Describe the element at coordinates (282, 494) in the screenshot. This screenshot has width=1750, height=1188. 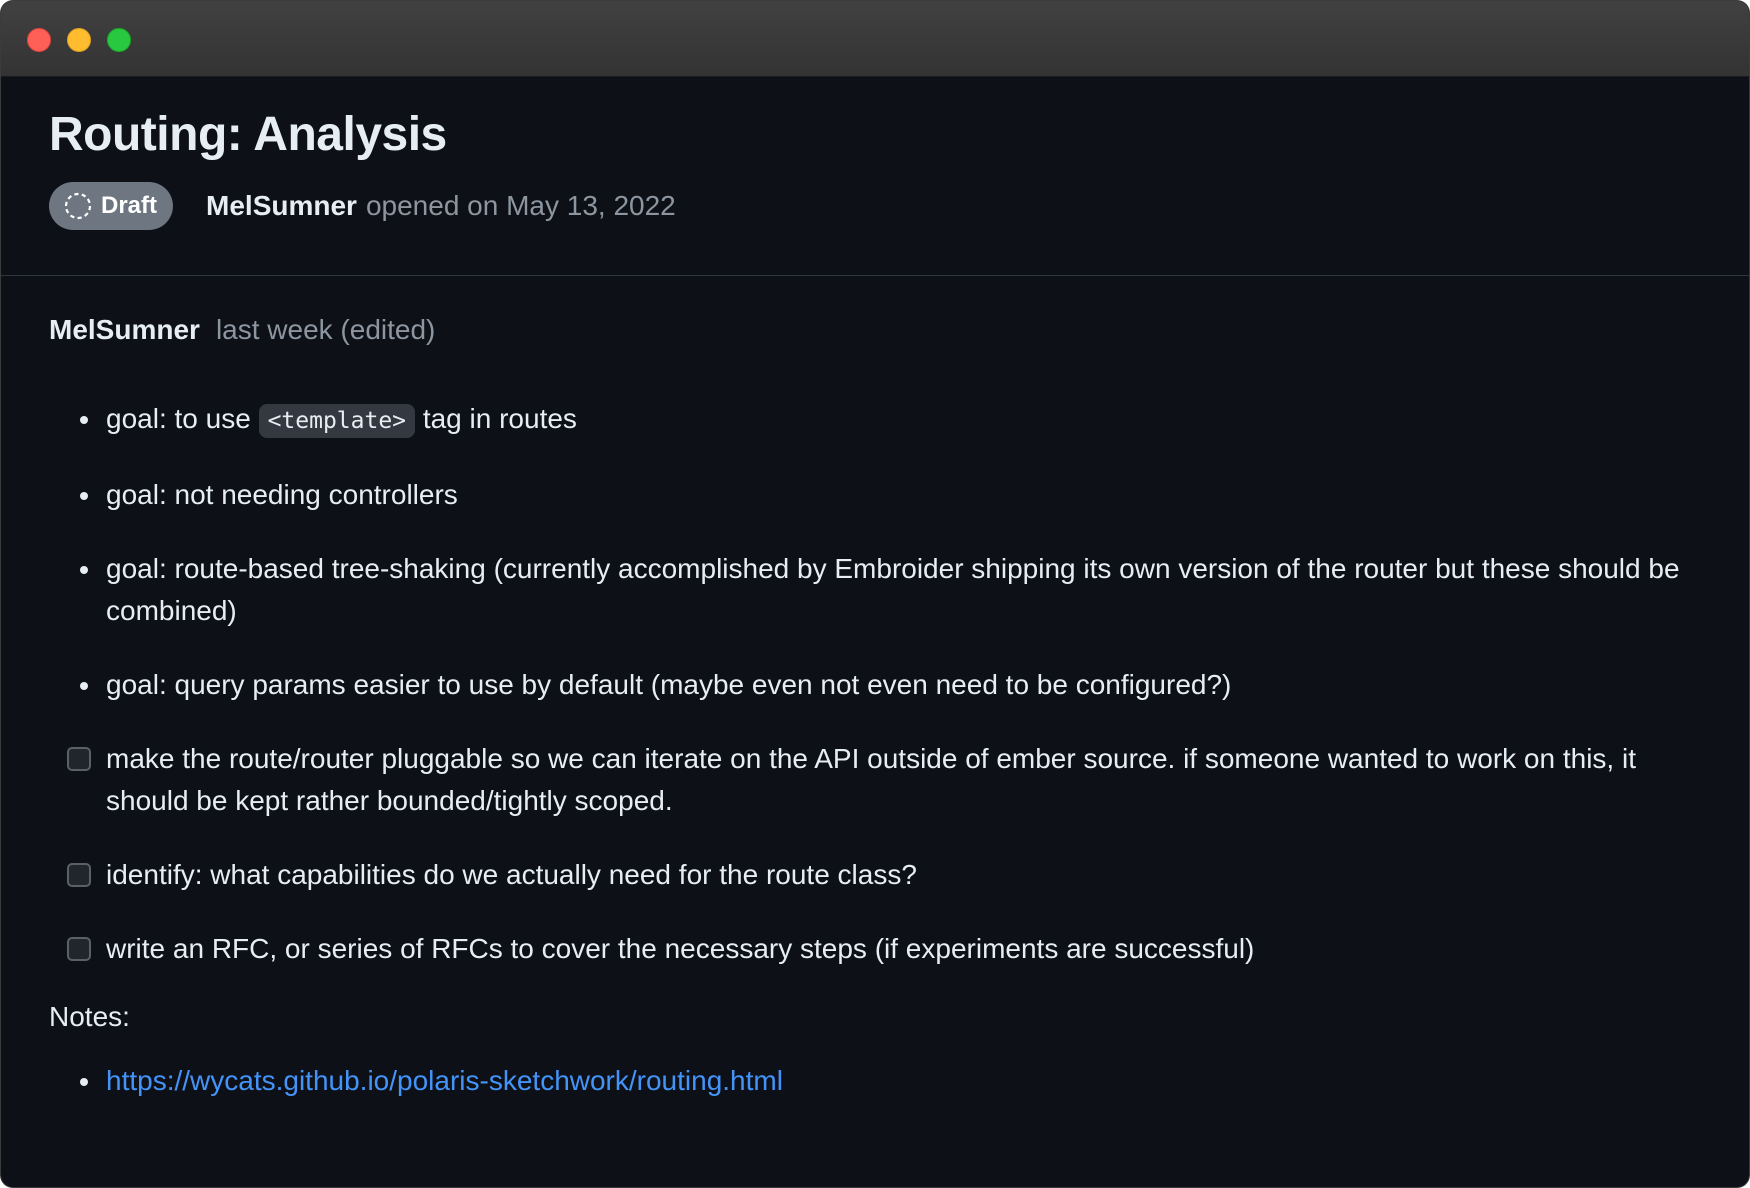
I see `goal-text: goal: not needing controllers` at that location.